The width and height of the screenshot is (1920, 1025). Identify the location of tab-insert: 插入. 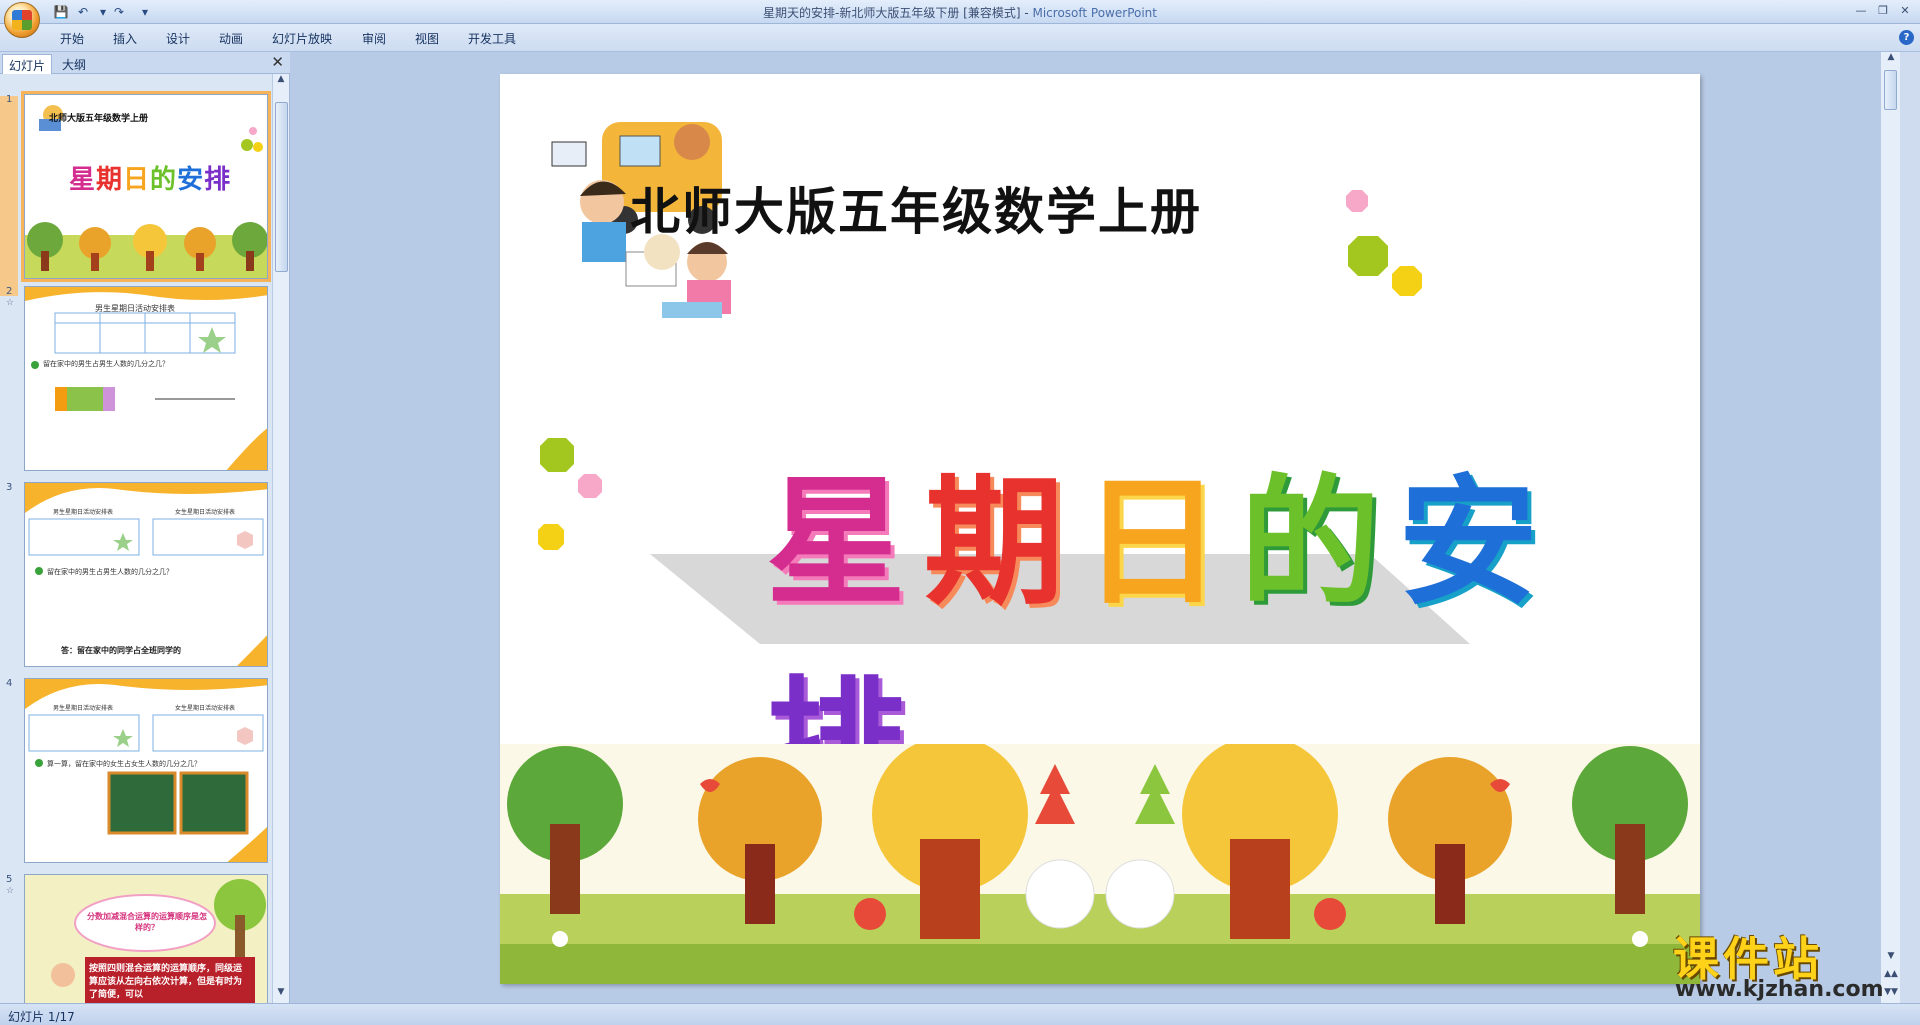
(125, 38).